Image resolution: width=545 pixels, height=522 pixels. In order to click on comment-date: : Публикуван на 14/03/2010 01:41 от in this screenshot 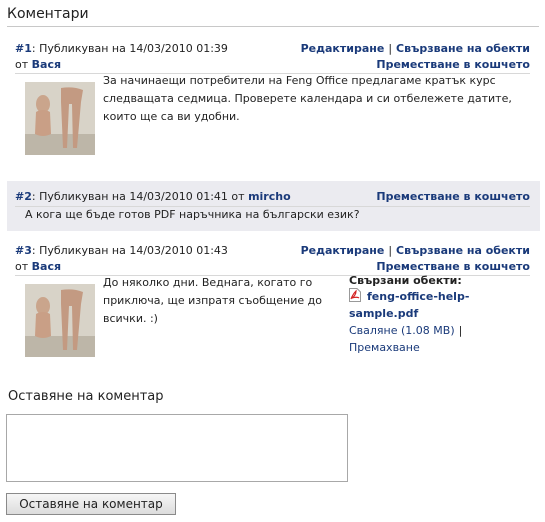, I will do `click(138, 196)`.